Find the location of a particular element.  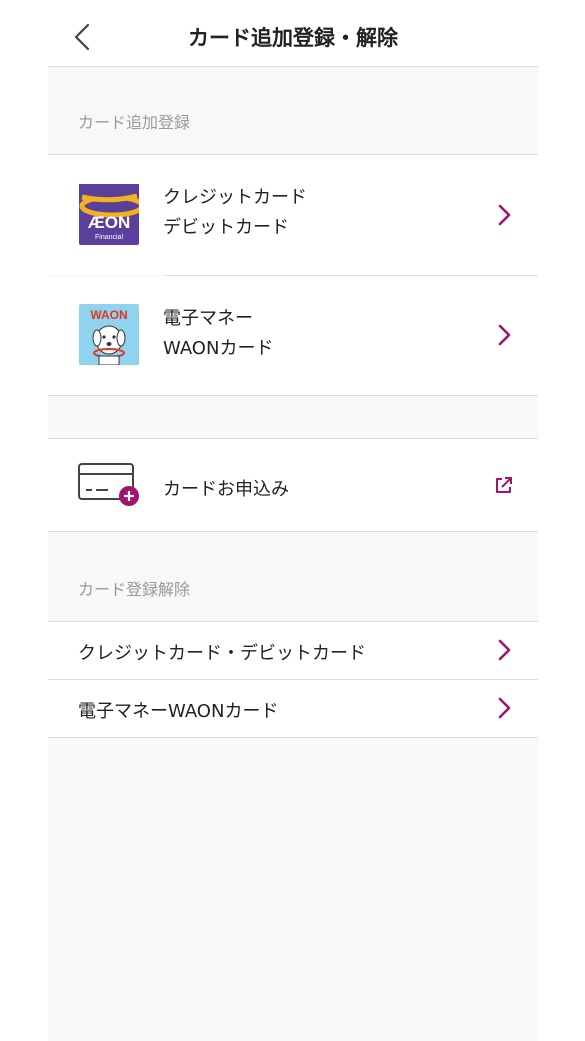

remove-waon-label: 電子マネーWAONカード is located at coordinates (178, 711).